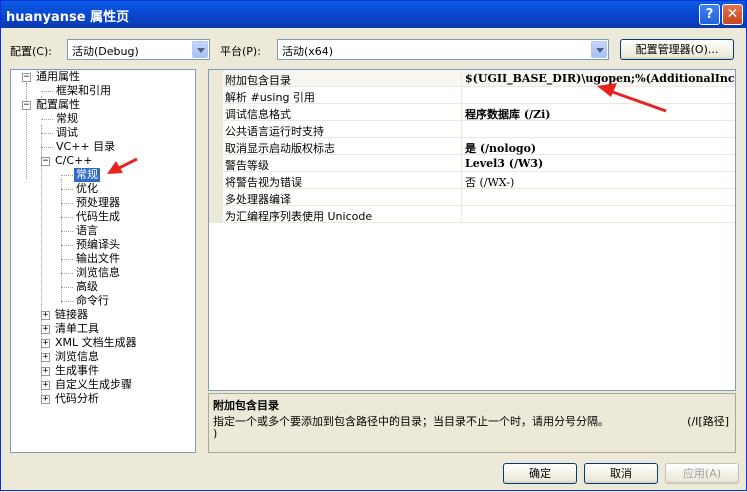 This screenshot has height=492, width=747. I want to click on configuration-label: 配置(C):, so click(31, 51).